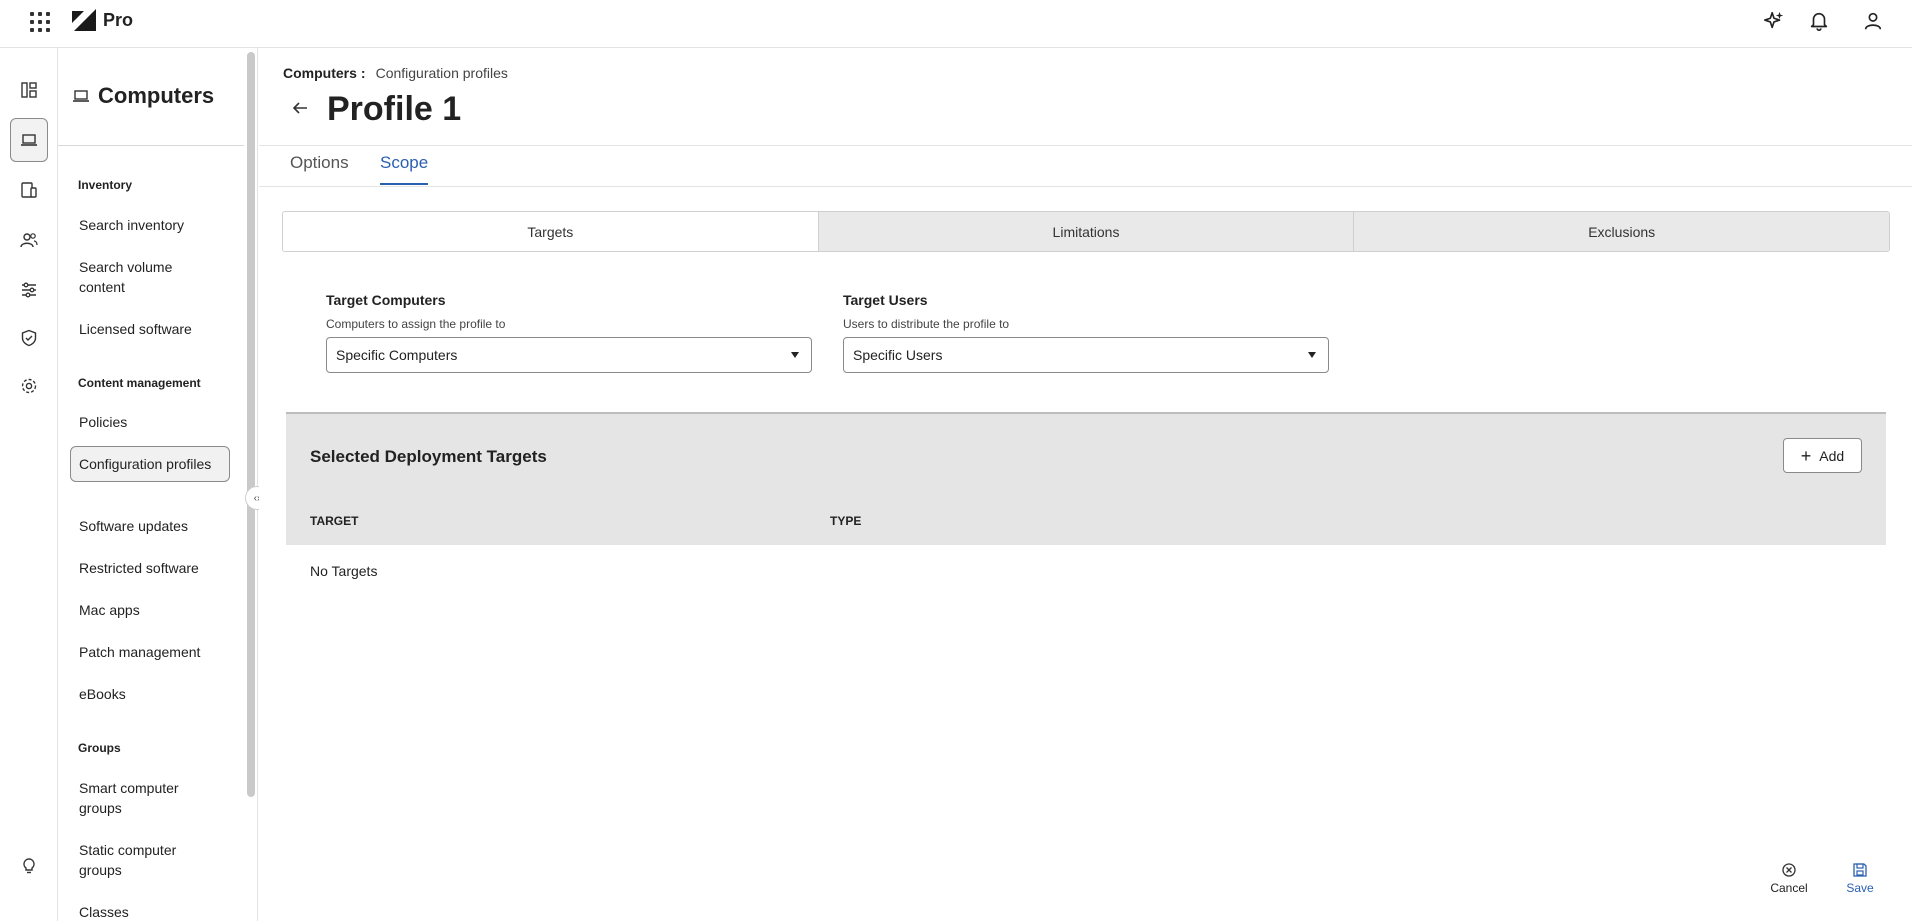 The width and height of the screenshot is (1912, 921). Describe the element at coordinates (1860, 888) in the screenshot. I see `save-label: Save` at that location.